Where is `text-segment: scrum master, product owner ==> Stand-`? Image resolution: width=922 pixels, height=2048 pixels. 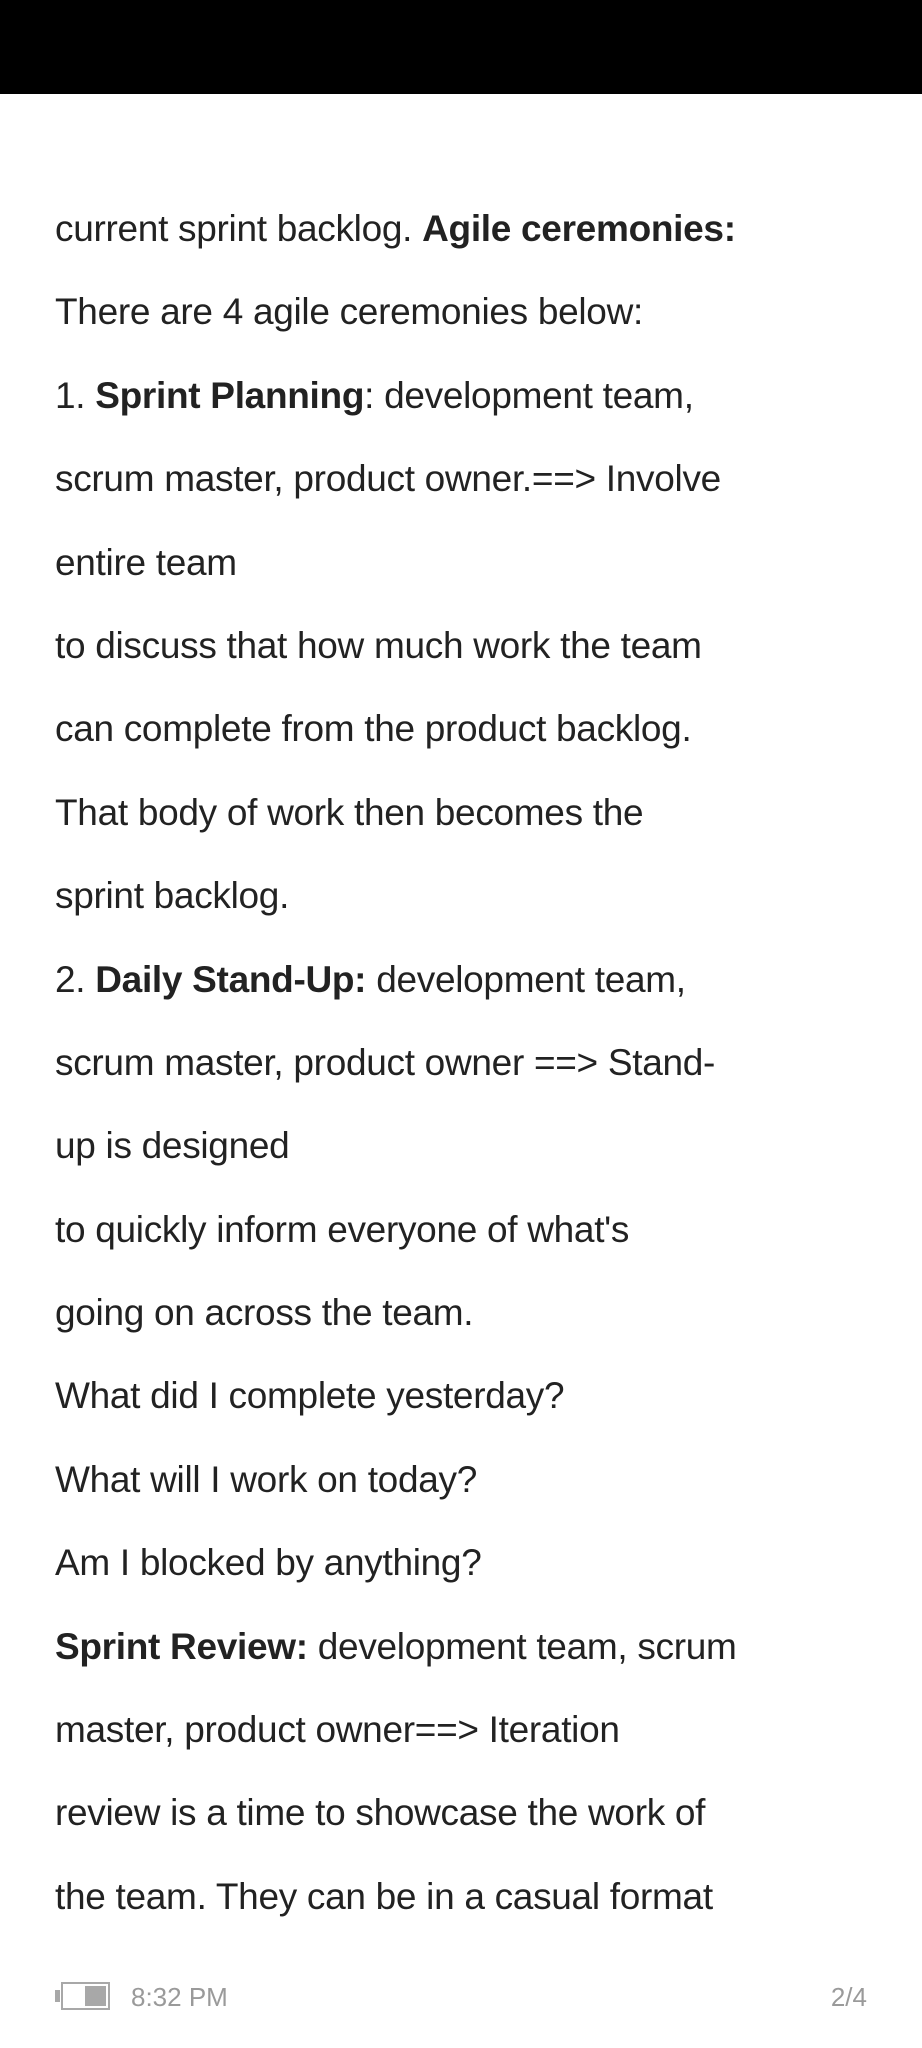
text-segment: scrum master, product owner ==> Stand- is located at coordinates (385, 1062).